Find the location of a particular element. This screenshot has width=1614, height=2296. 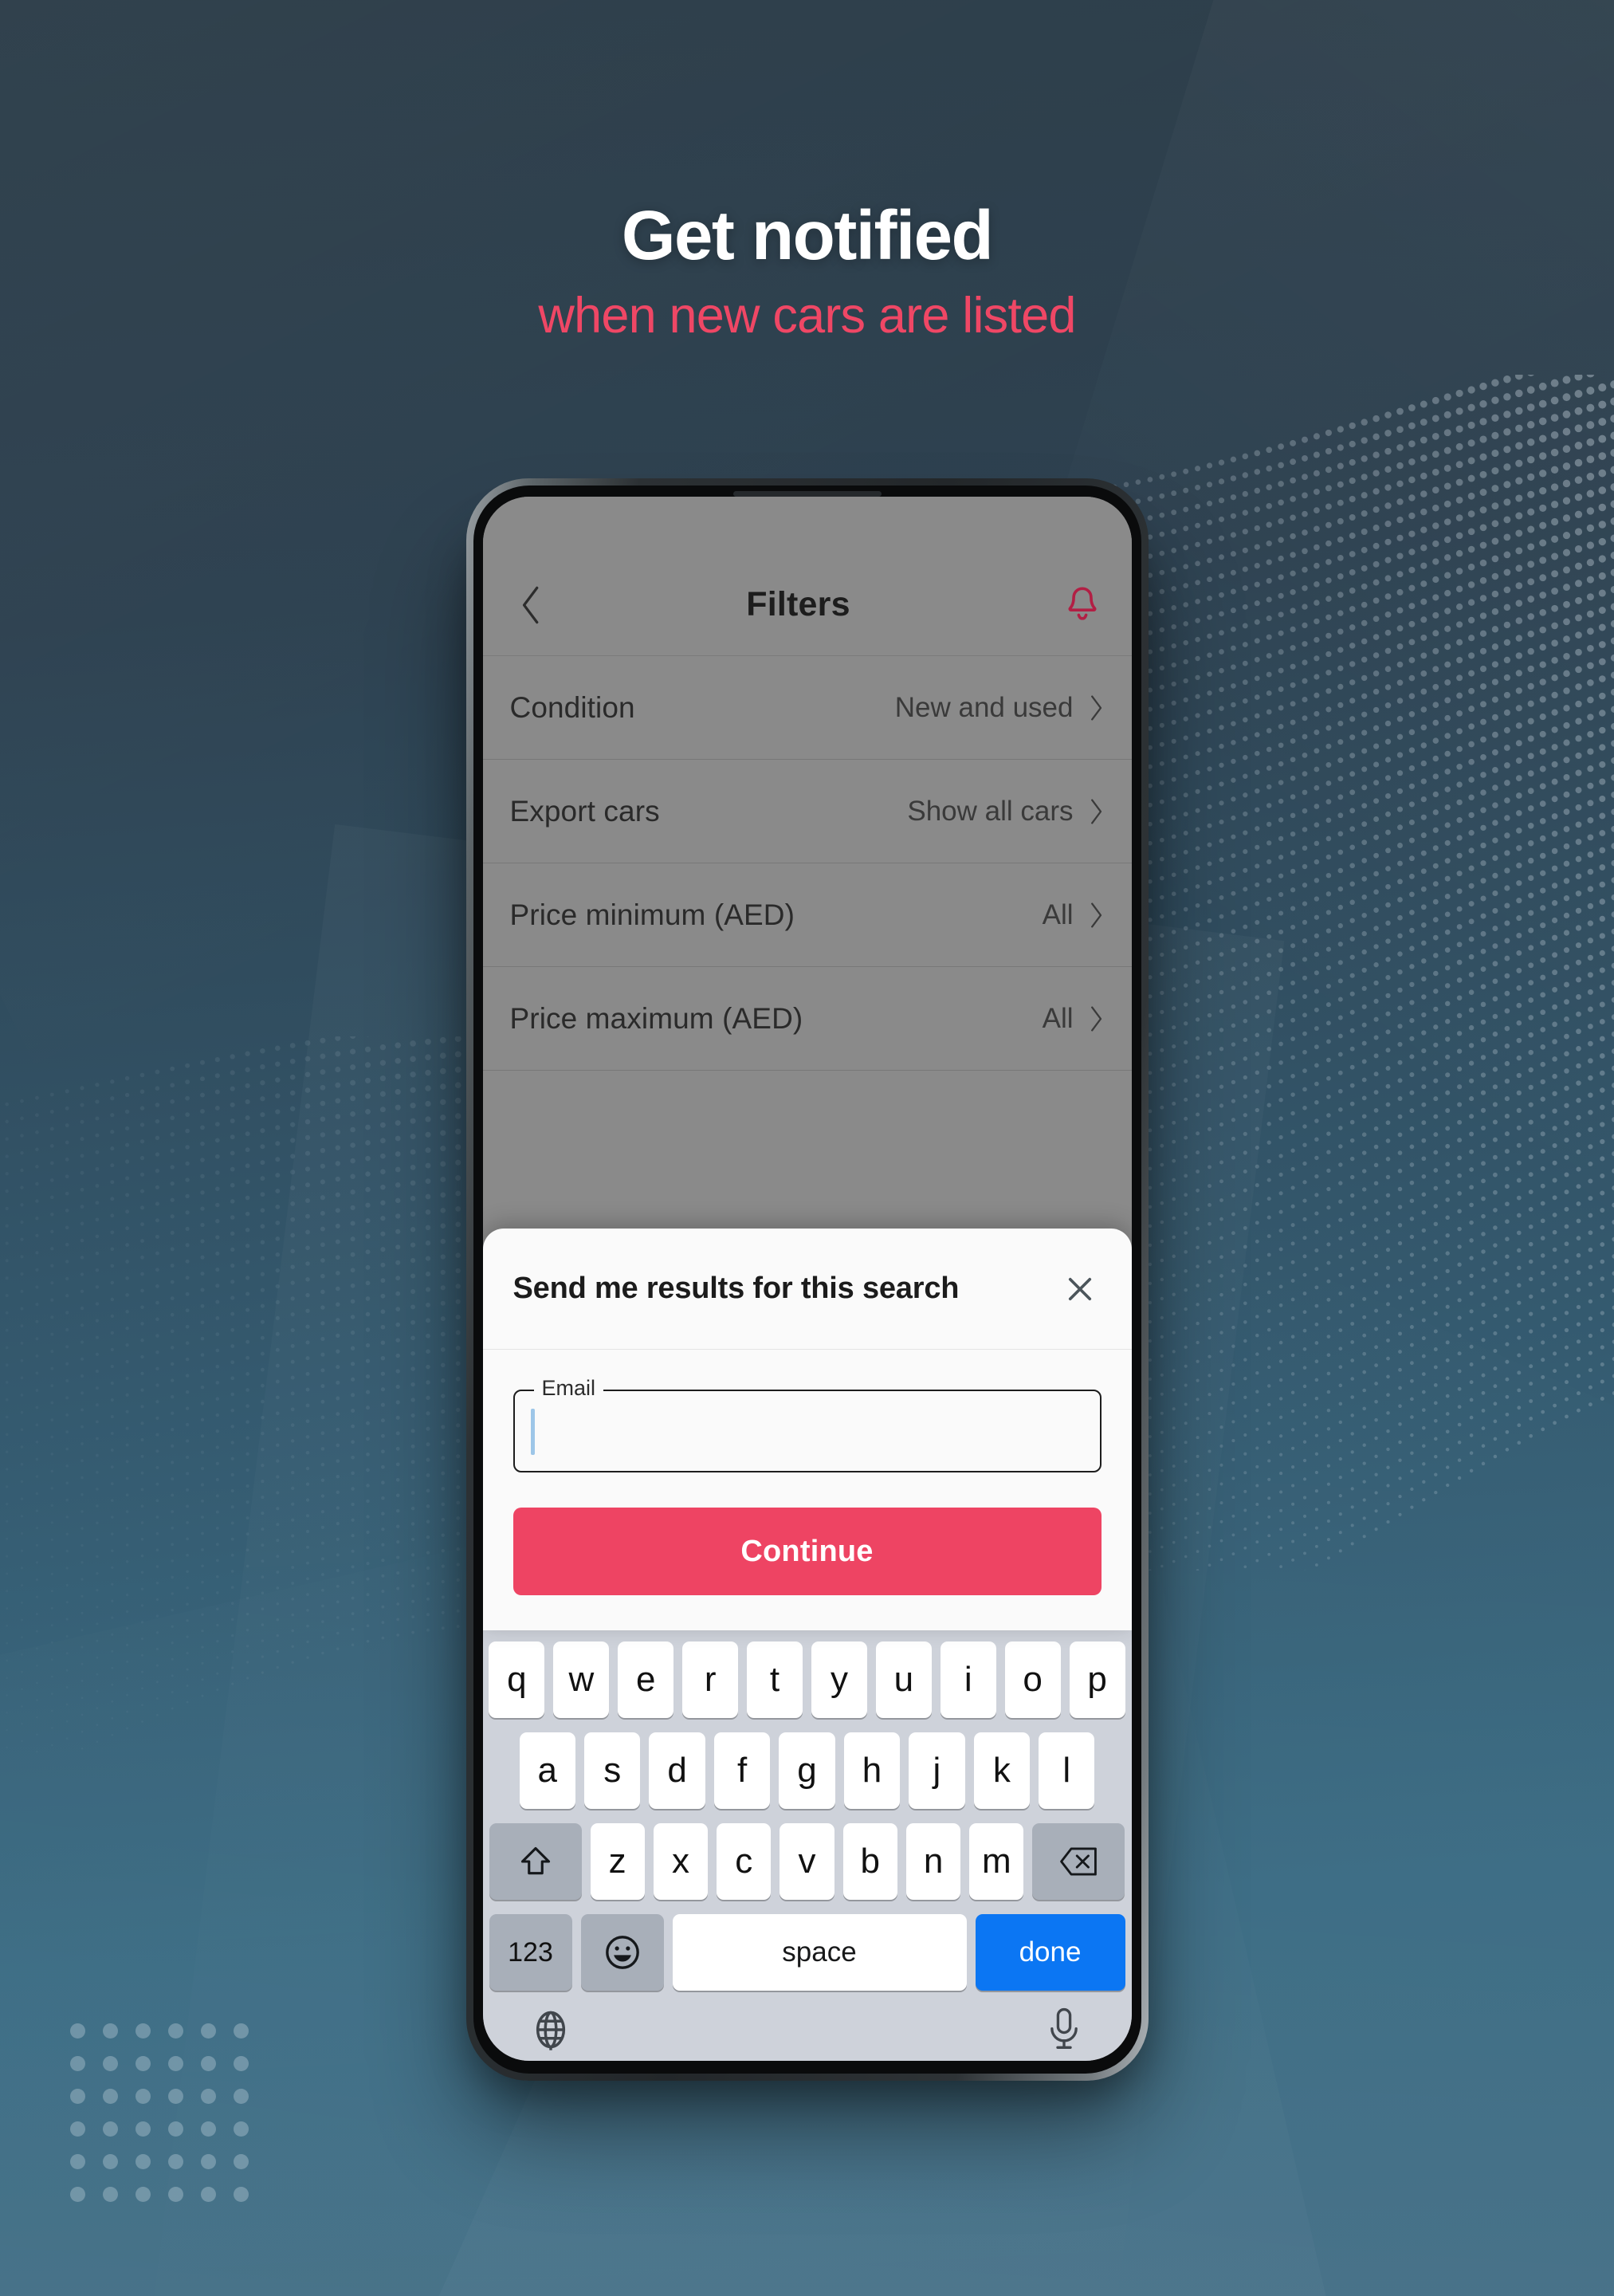

key-x: x is located at coordinates (681, 1861).